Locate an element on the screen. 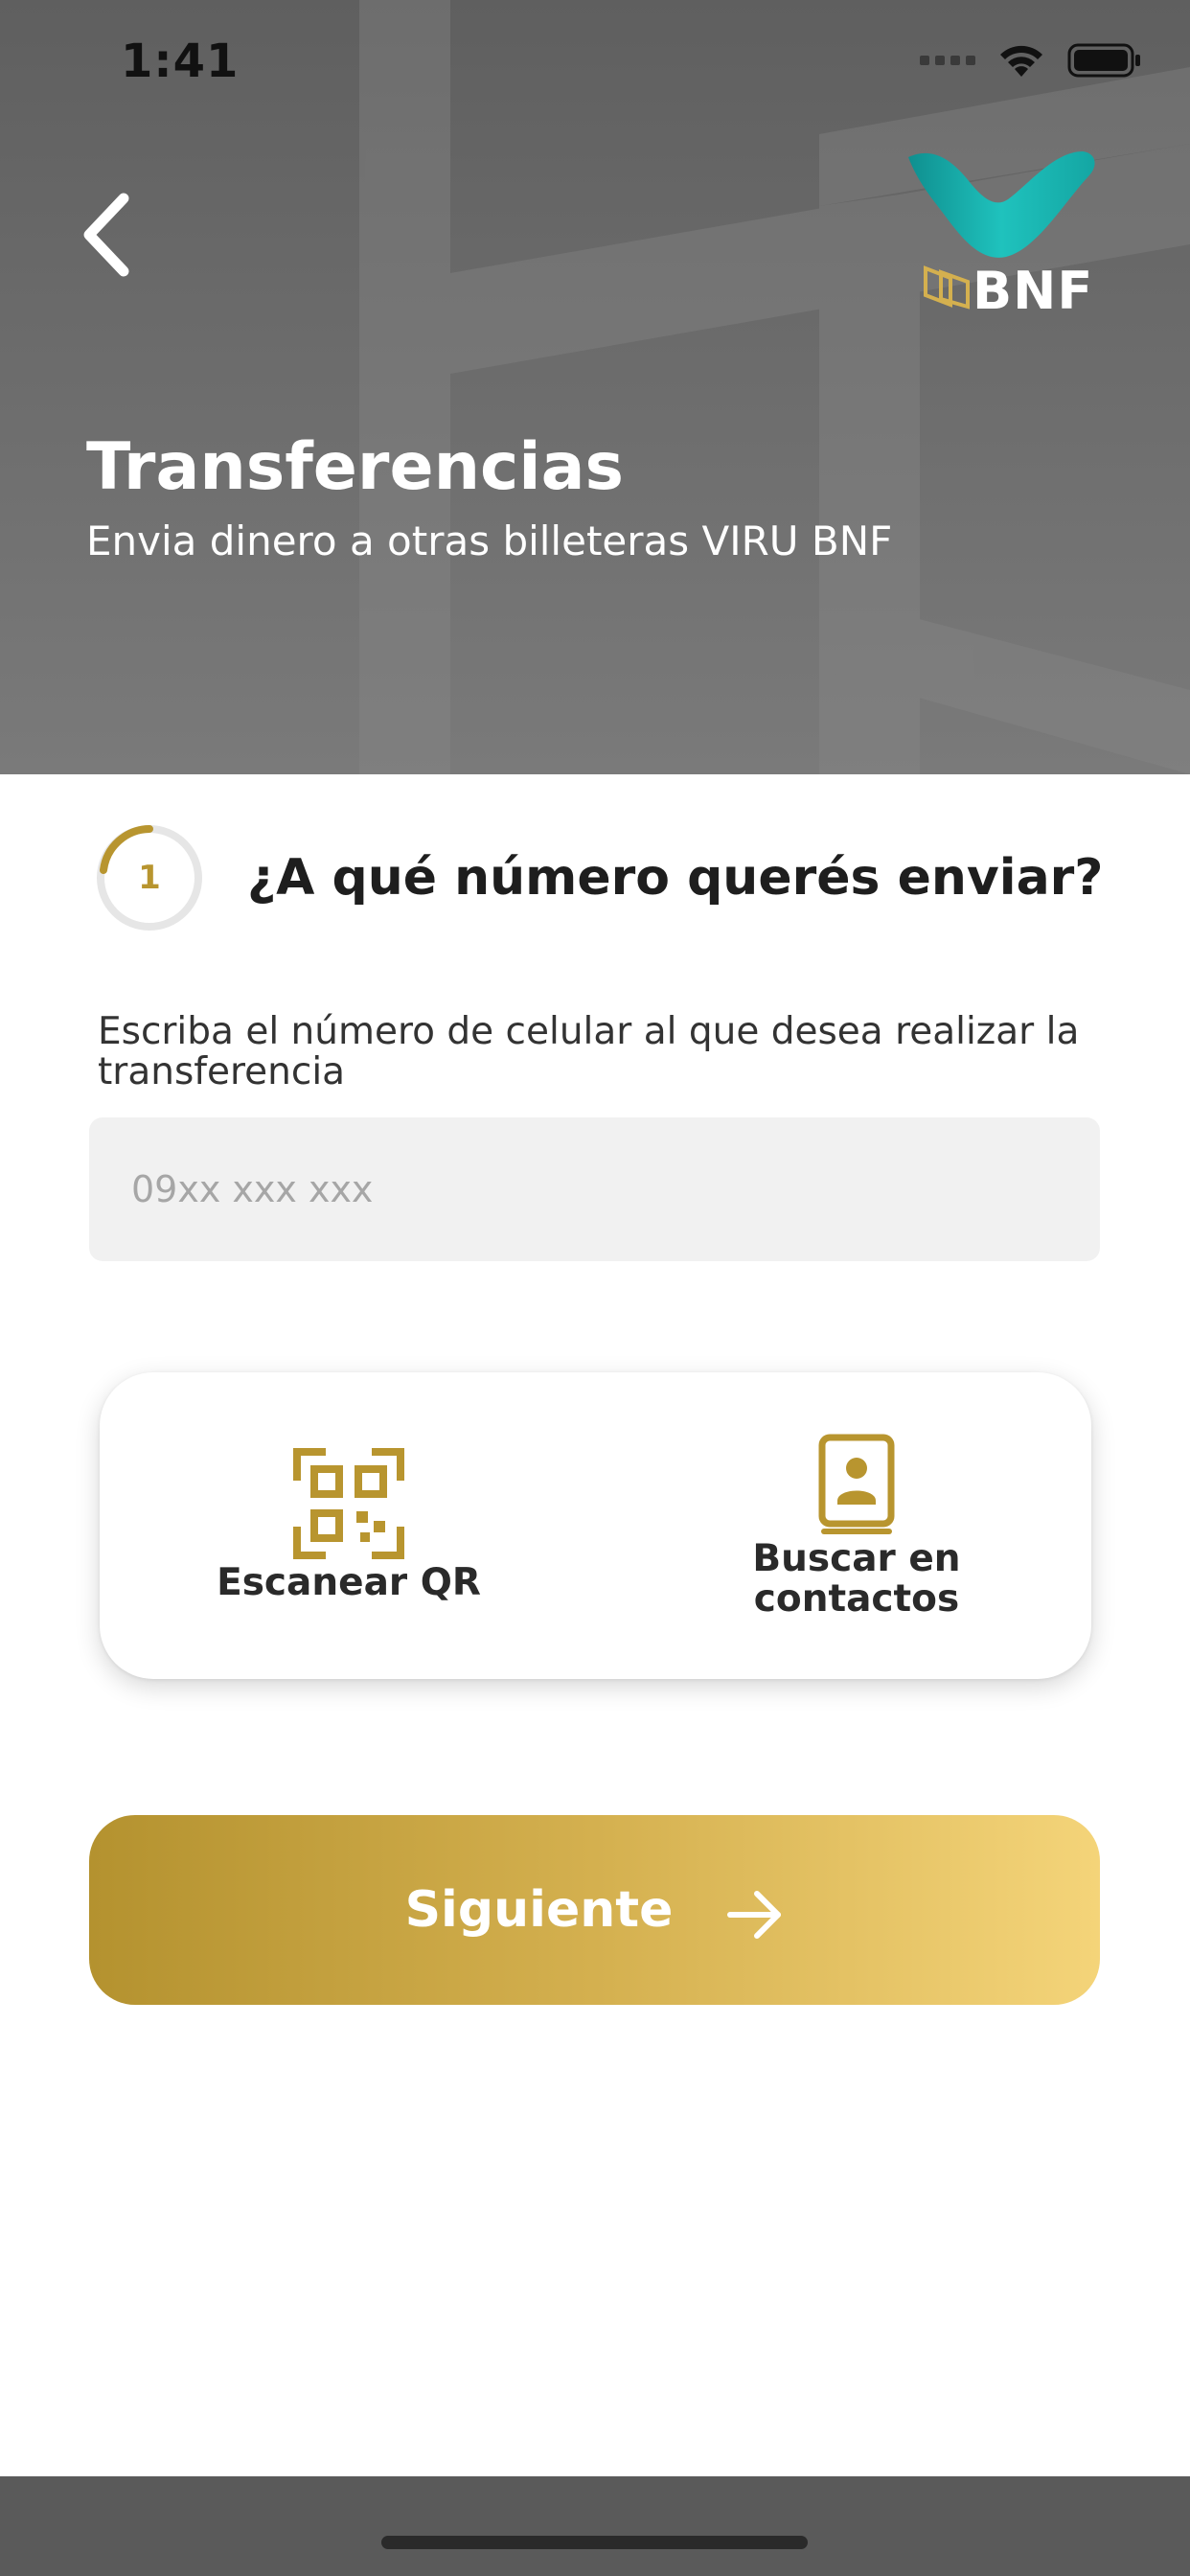  qr-code-icon is located at coordinates (349, 1503).